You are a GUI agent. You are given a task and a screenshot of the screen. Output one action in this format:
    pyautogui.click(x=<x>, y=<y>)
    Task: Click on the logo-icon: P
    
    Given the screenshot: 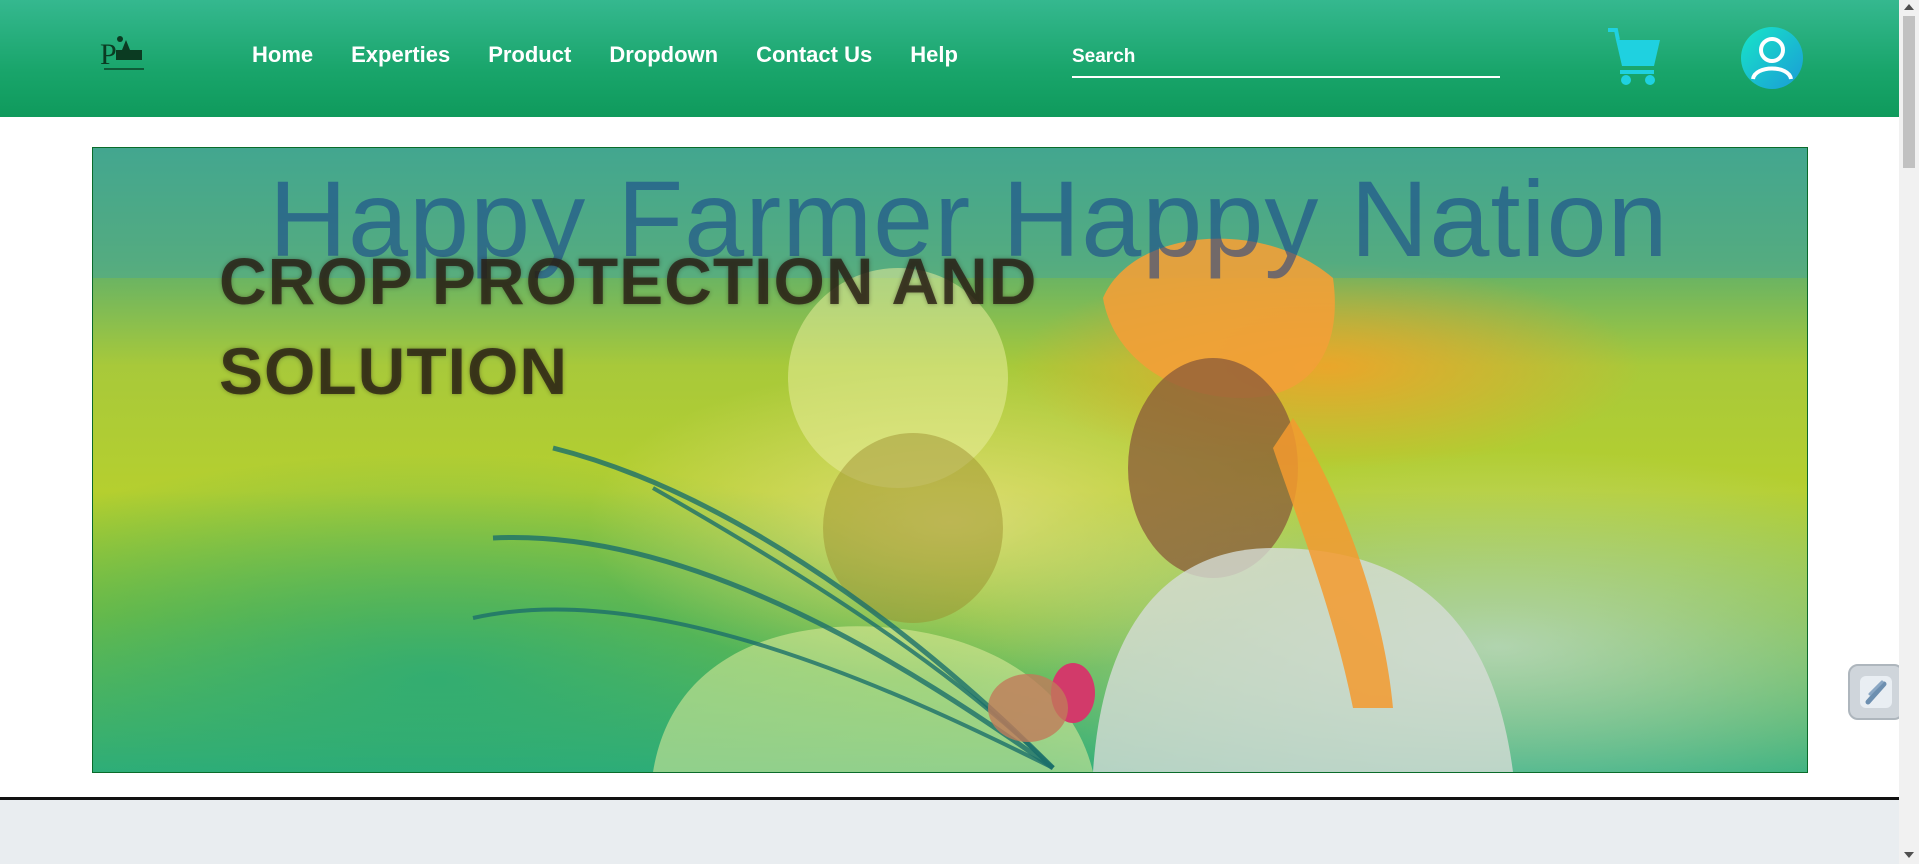 What is the action you would take?
    pyautogui.click(x=122, y=53)
    